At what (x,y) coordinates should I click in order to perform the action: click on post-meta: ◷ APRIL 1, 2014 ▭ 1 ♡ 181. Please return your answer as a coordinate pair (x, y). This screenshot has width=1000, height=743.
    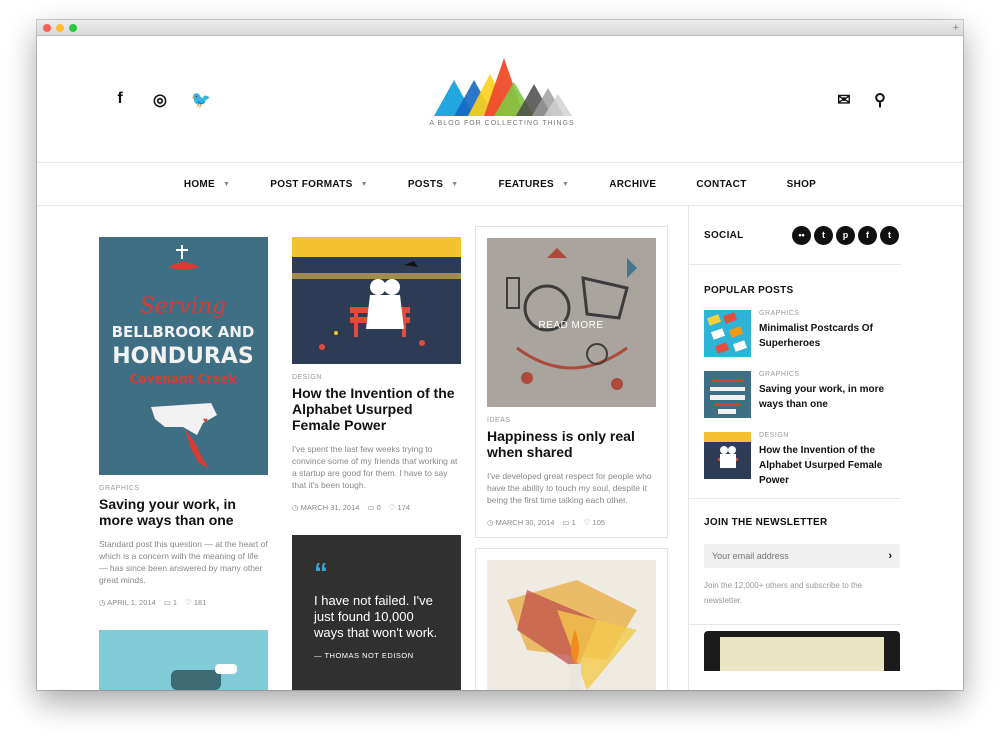
    Looking at the image, I should click on (183, 602).